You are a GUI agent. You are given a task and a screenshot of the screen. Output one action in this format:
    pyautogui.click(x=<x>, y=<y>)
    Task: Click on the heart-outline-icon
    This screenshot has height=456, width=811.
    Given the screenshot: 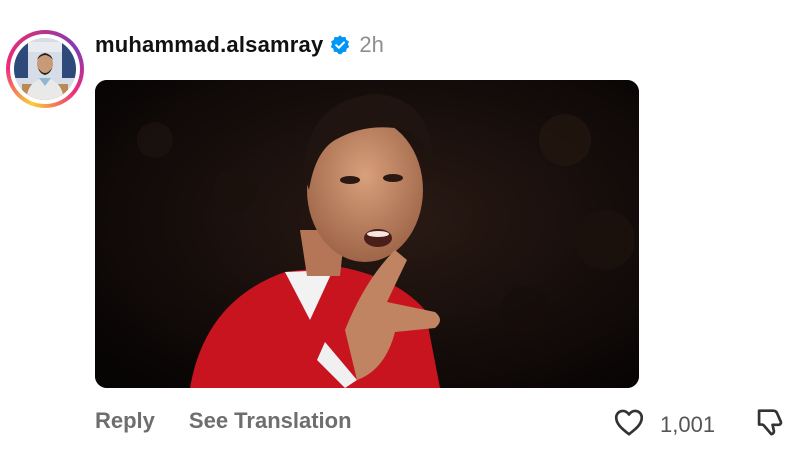 What is the action you would take?
    pyautogui.click(x=629, y=424)
    